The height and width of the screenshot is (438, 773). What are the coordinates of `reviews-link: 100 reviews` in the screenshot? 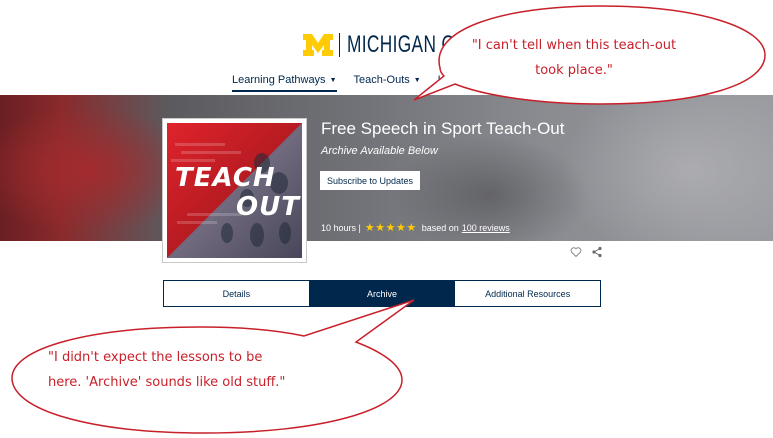 It's located at (486, 228).